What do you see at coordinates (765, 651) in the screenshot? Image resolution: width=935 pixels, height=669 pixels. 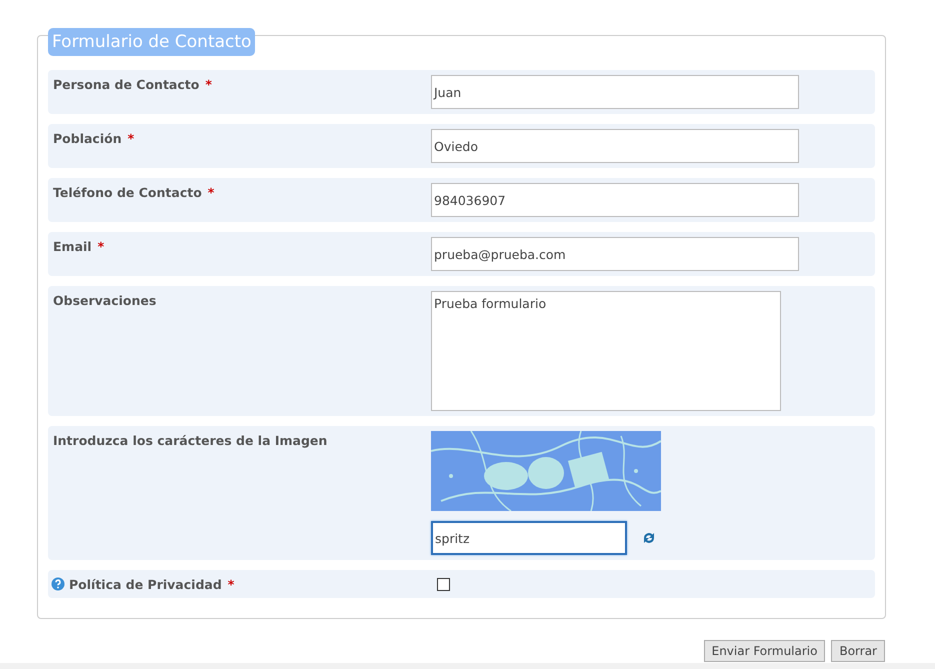 I see `submit-button: Enviar Formulario` at bounding box center [765, 651].